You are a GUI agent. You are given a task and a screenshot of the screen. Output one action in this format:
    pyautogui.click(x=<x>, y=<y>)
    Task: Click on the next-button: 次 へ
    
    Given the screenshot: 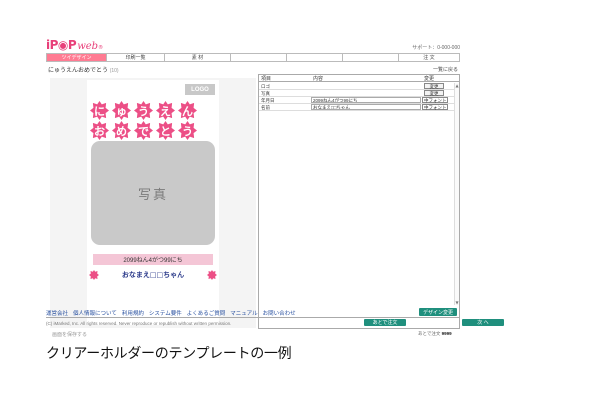 What is the action you would take?
    pyautogui.click(x=483, y=322)
    